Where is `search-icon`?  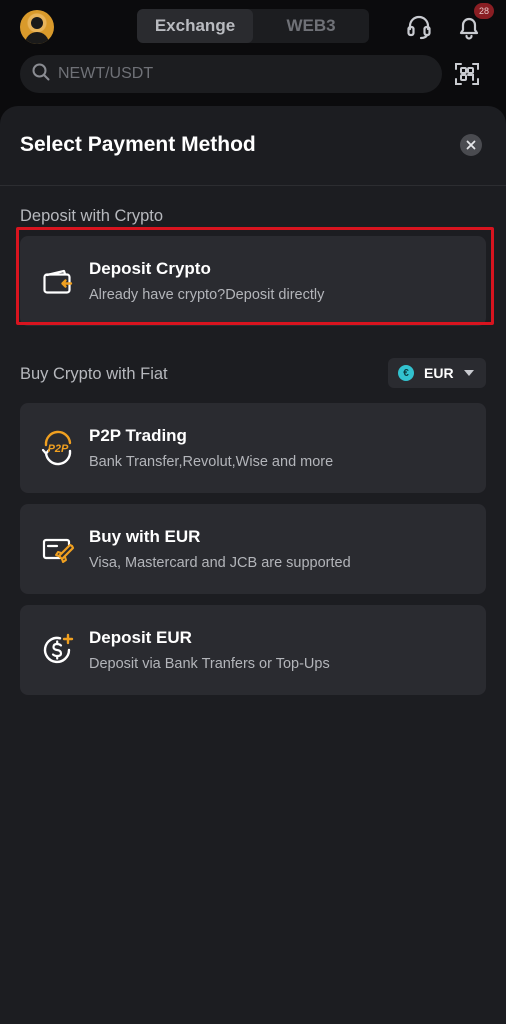
search-icon is located at coordinates (41, 74).